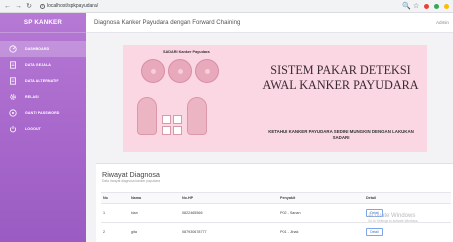 This screenshot has height=242, width=453. What do you see at coordinates (374, 232) in the screenshot?
I see `detail-button: Detail` at bounding box center [374, 232].